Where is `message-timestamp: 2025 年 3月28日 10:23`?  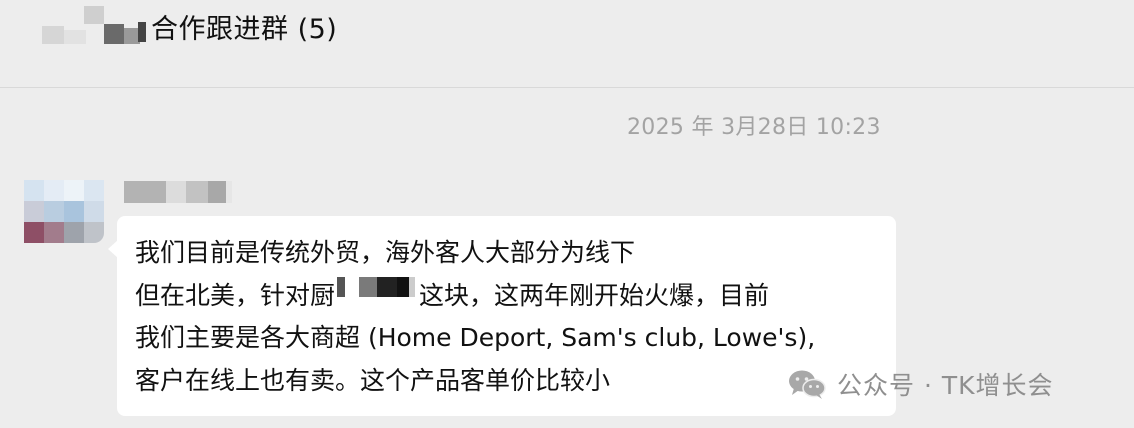 message-timestamp: 2025 年 3月28日 10:23 is located at coordinates (754, 127).